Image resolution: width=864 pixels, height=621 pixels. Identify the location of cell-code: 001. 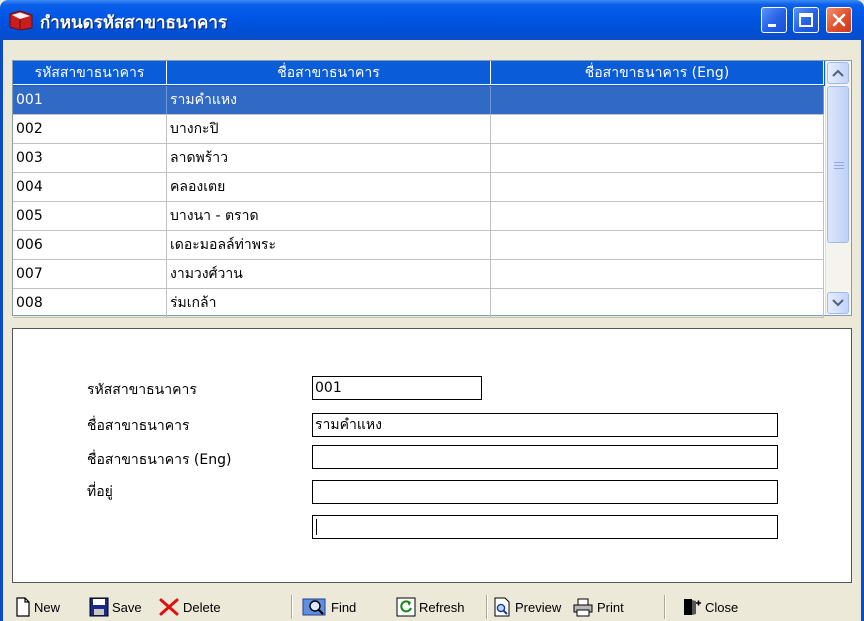
(90, 100).